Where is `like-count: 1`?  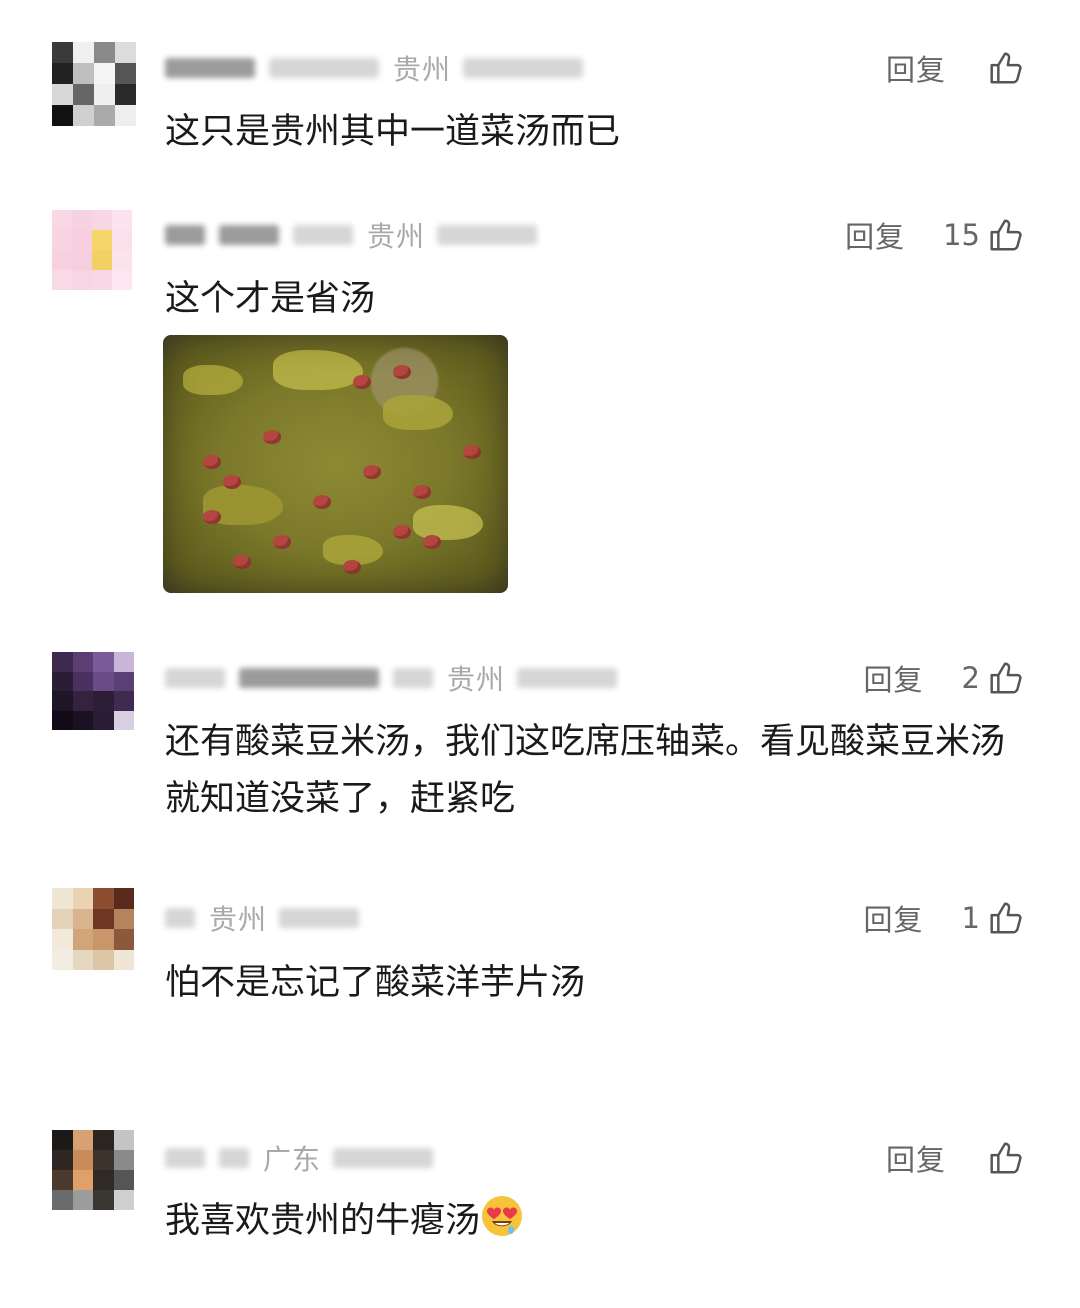 like-count: 1 is located at coordinates (970, 918).